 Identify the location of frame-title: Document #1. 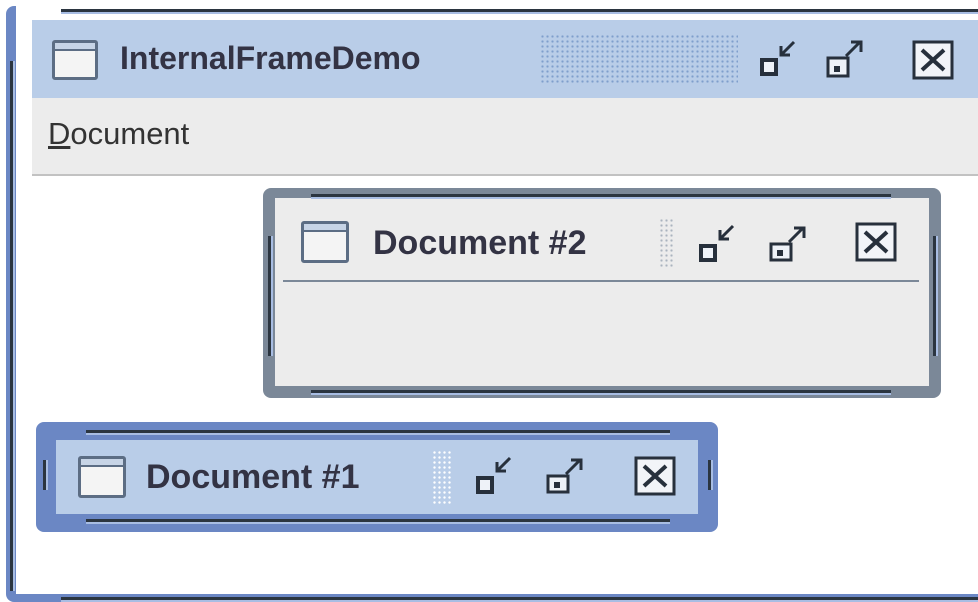
(253, 477).